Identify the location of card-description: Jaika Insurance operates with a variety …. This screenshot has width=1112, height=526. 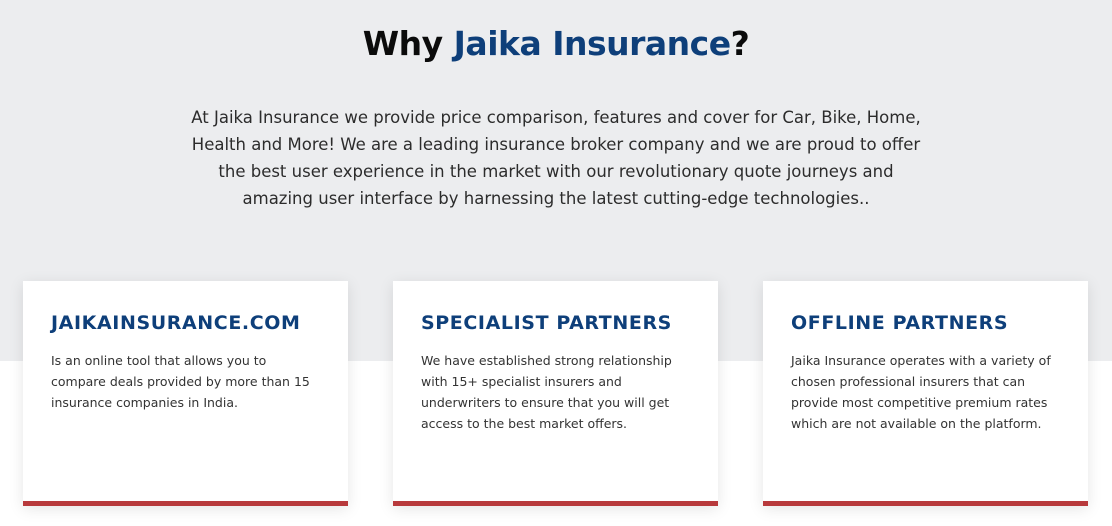
(921, 392).